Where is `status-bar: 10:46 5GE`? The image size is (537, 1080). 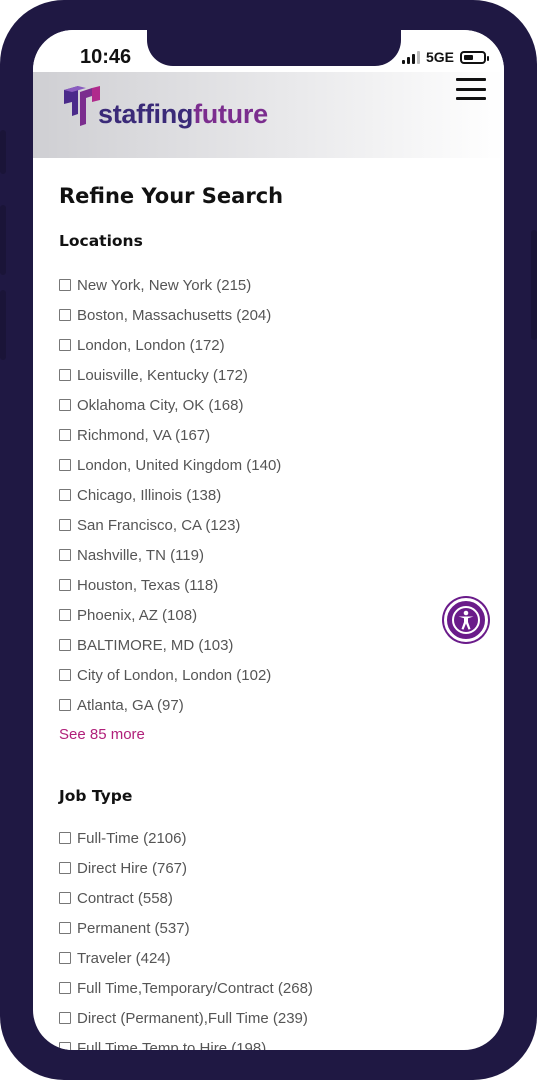
status-bar: 10:46 5GE is located at coordinates (268, 51).